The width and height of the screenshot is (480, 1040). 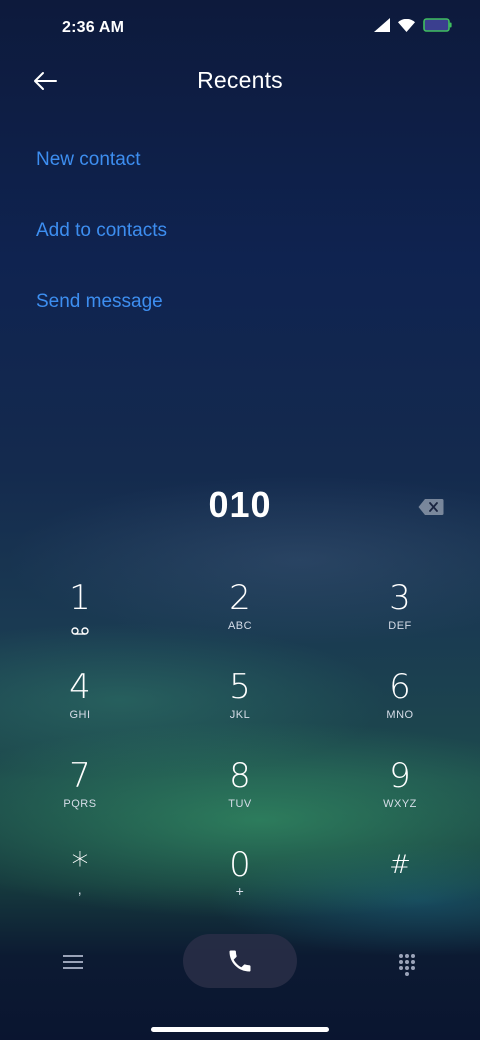 I want to click on phone-icon, so click(x=240, y=961).